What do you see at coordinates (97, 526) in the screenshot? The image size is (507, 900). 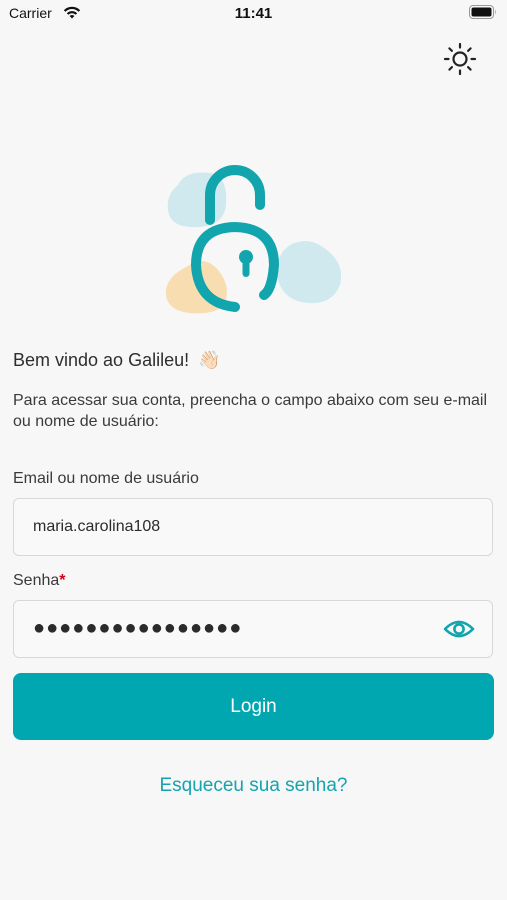 I see `email-value: maria.carolina108` at bounding box center [97, 526].